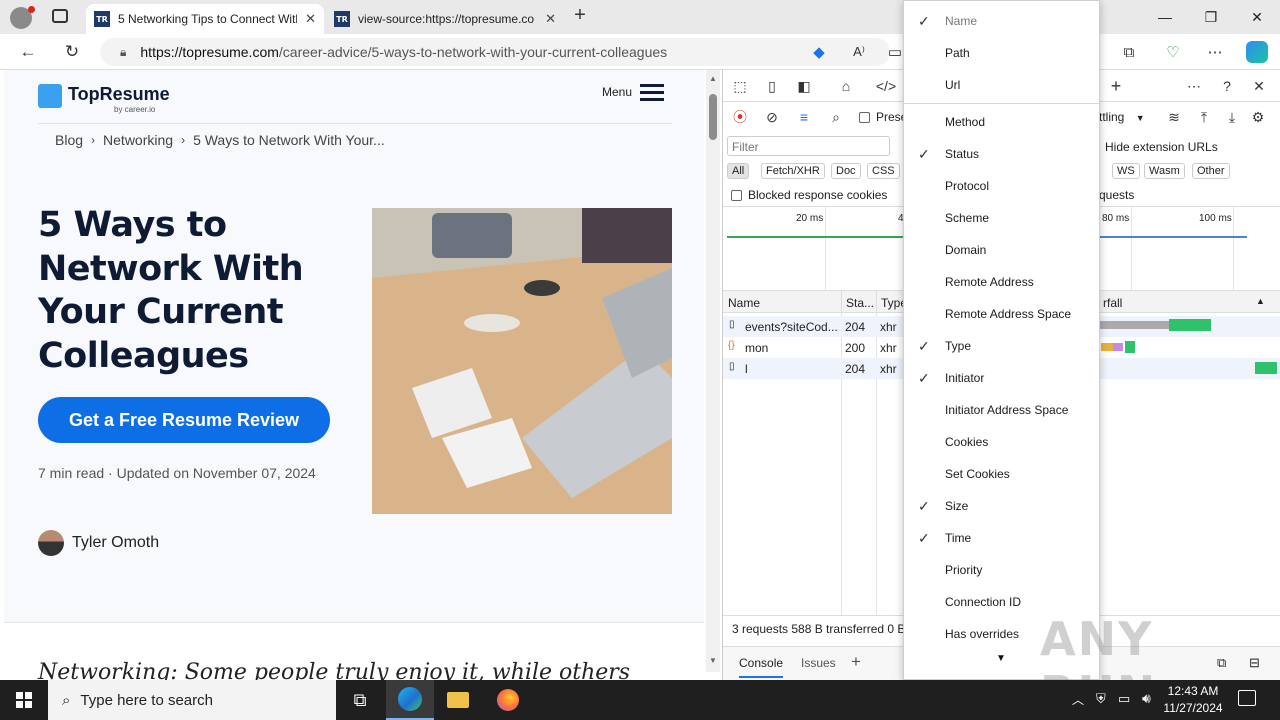  I want to click on dock-side-icon: ◧, so click(804, 86).